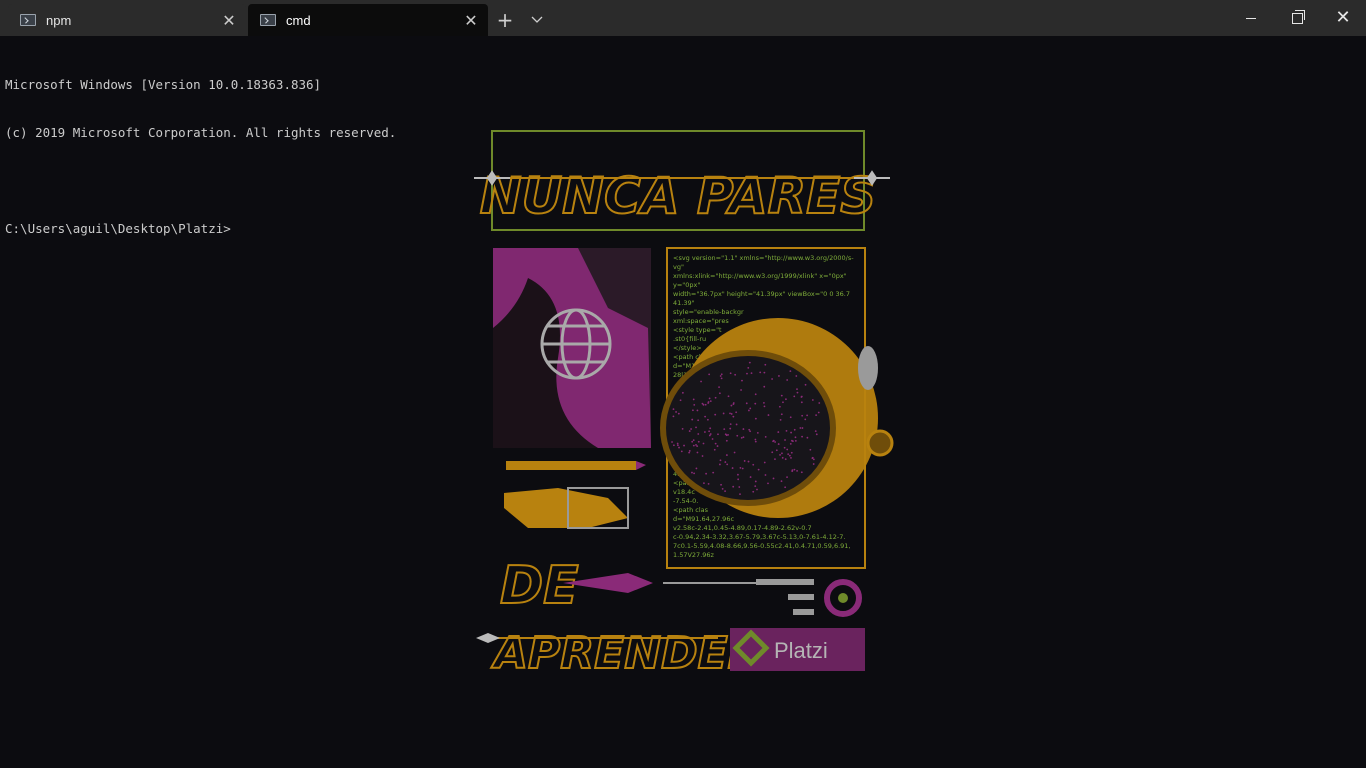 This screenshot has width=1366, height=768. I want to click on restore-icon, so click(1298, 16).